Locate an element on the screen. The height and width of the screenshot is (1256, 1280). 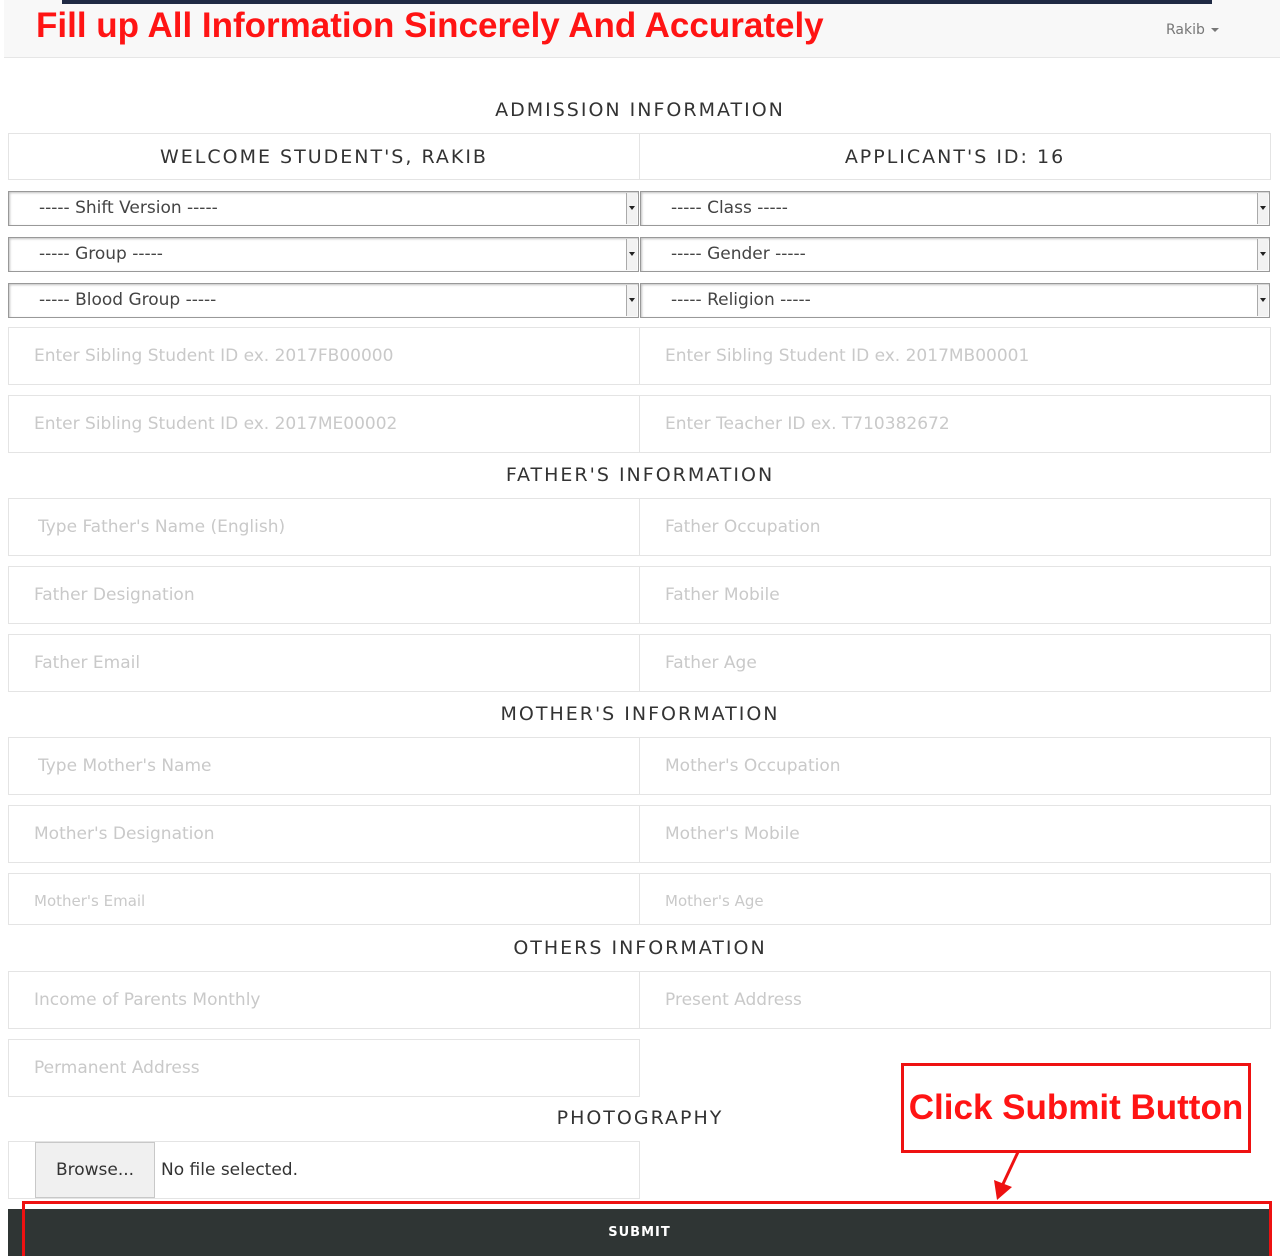
father-section-title: FATHER'S INFORMATION is located at coordinates (640, 475).